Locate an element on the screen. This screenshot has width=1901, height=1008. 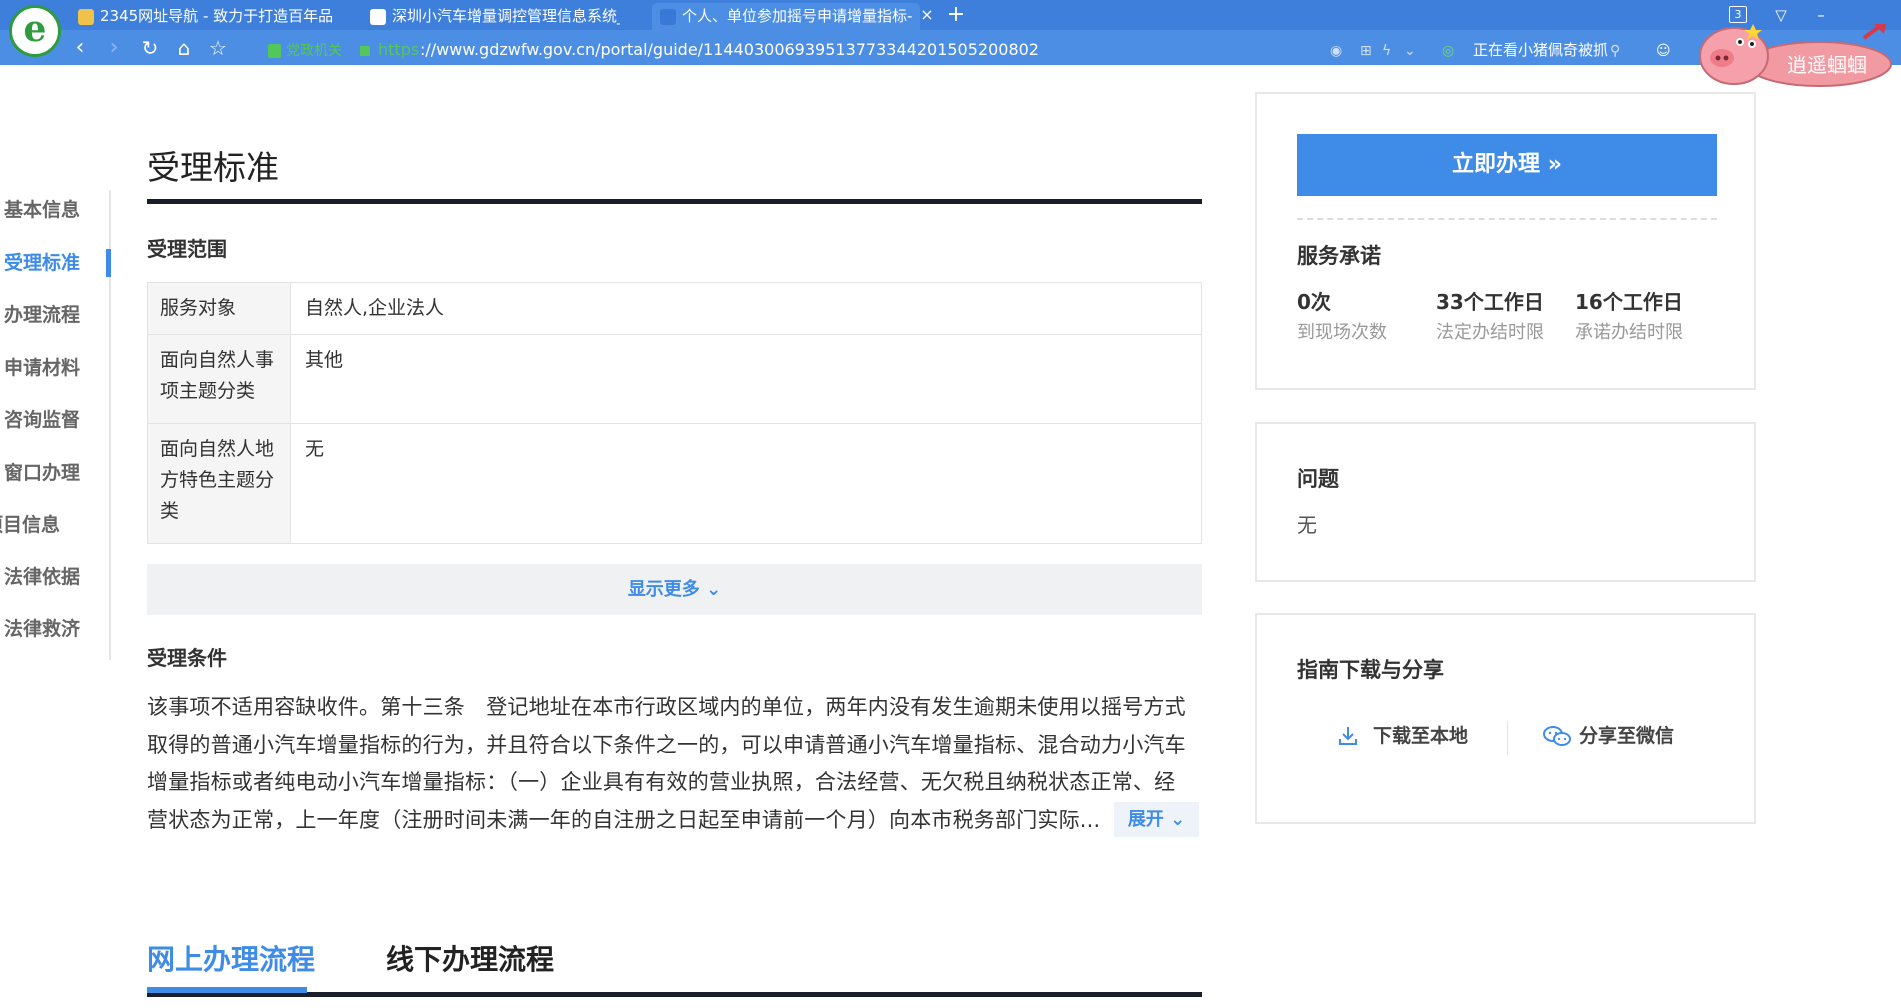
side-nav-item-legal-remedy: 法律救济 is located at coordinates (42, 629).